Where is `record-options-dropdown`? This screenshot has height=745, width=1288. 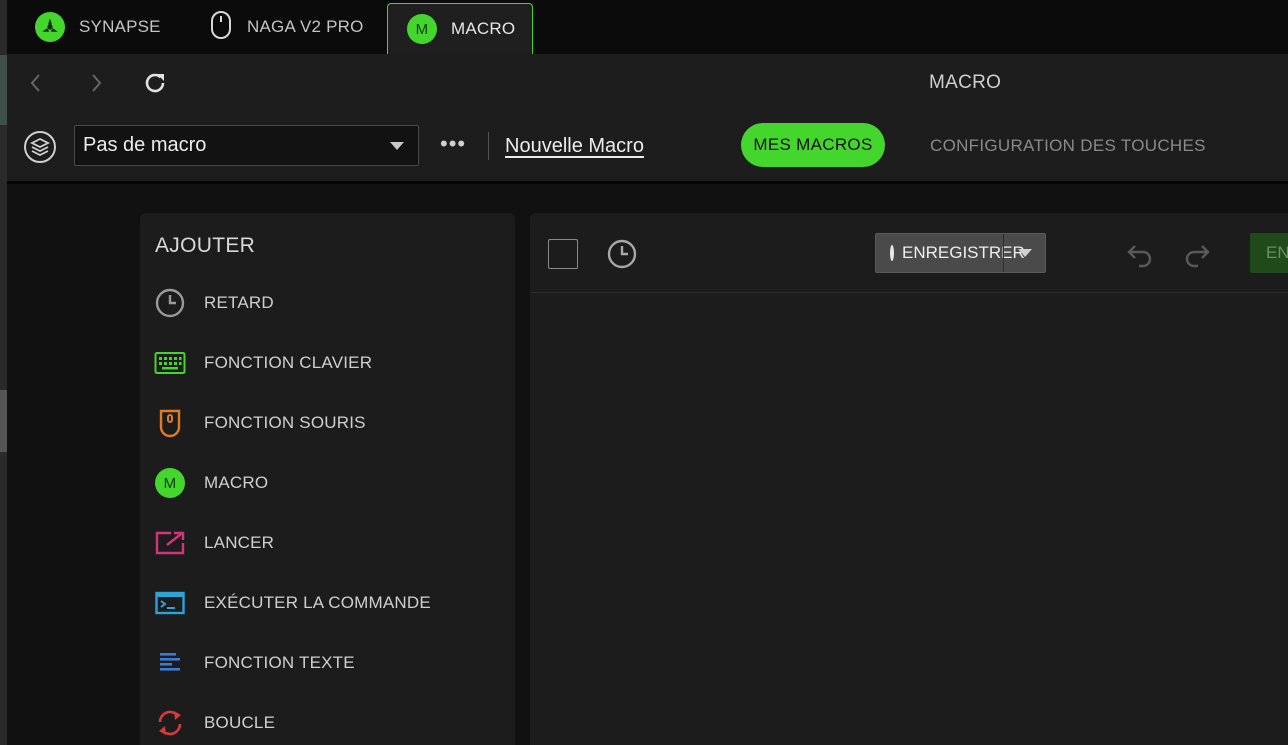
record-options-dropdown is located at coordinates (1024, 253).